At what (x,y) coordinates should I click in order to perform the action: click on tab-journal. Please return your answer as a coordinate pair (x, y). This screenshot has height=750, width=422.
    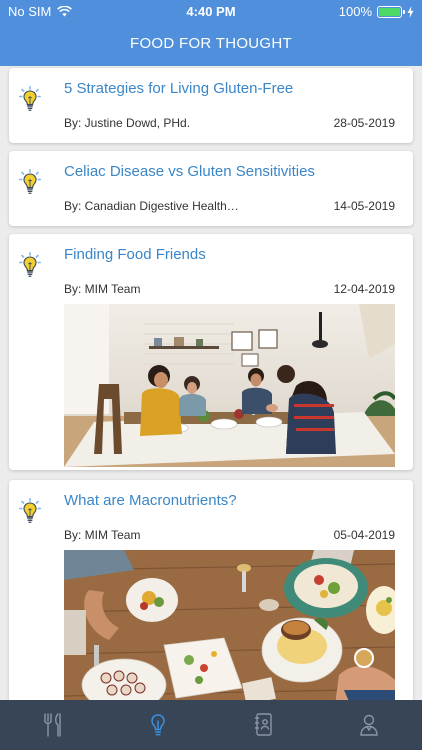
    Looking at the image, I should click on (264, 725).